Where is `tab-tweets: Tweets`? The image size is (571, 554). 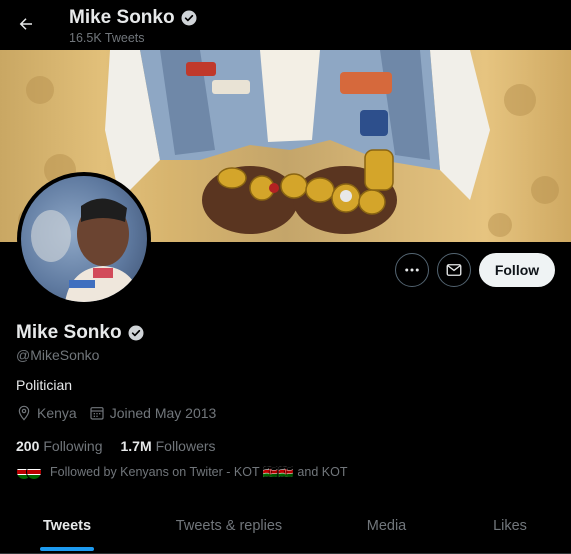
tab-tweets: Tweets is located at coordinates (67, 526).